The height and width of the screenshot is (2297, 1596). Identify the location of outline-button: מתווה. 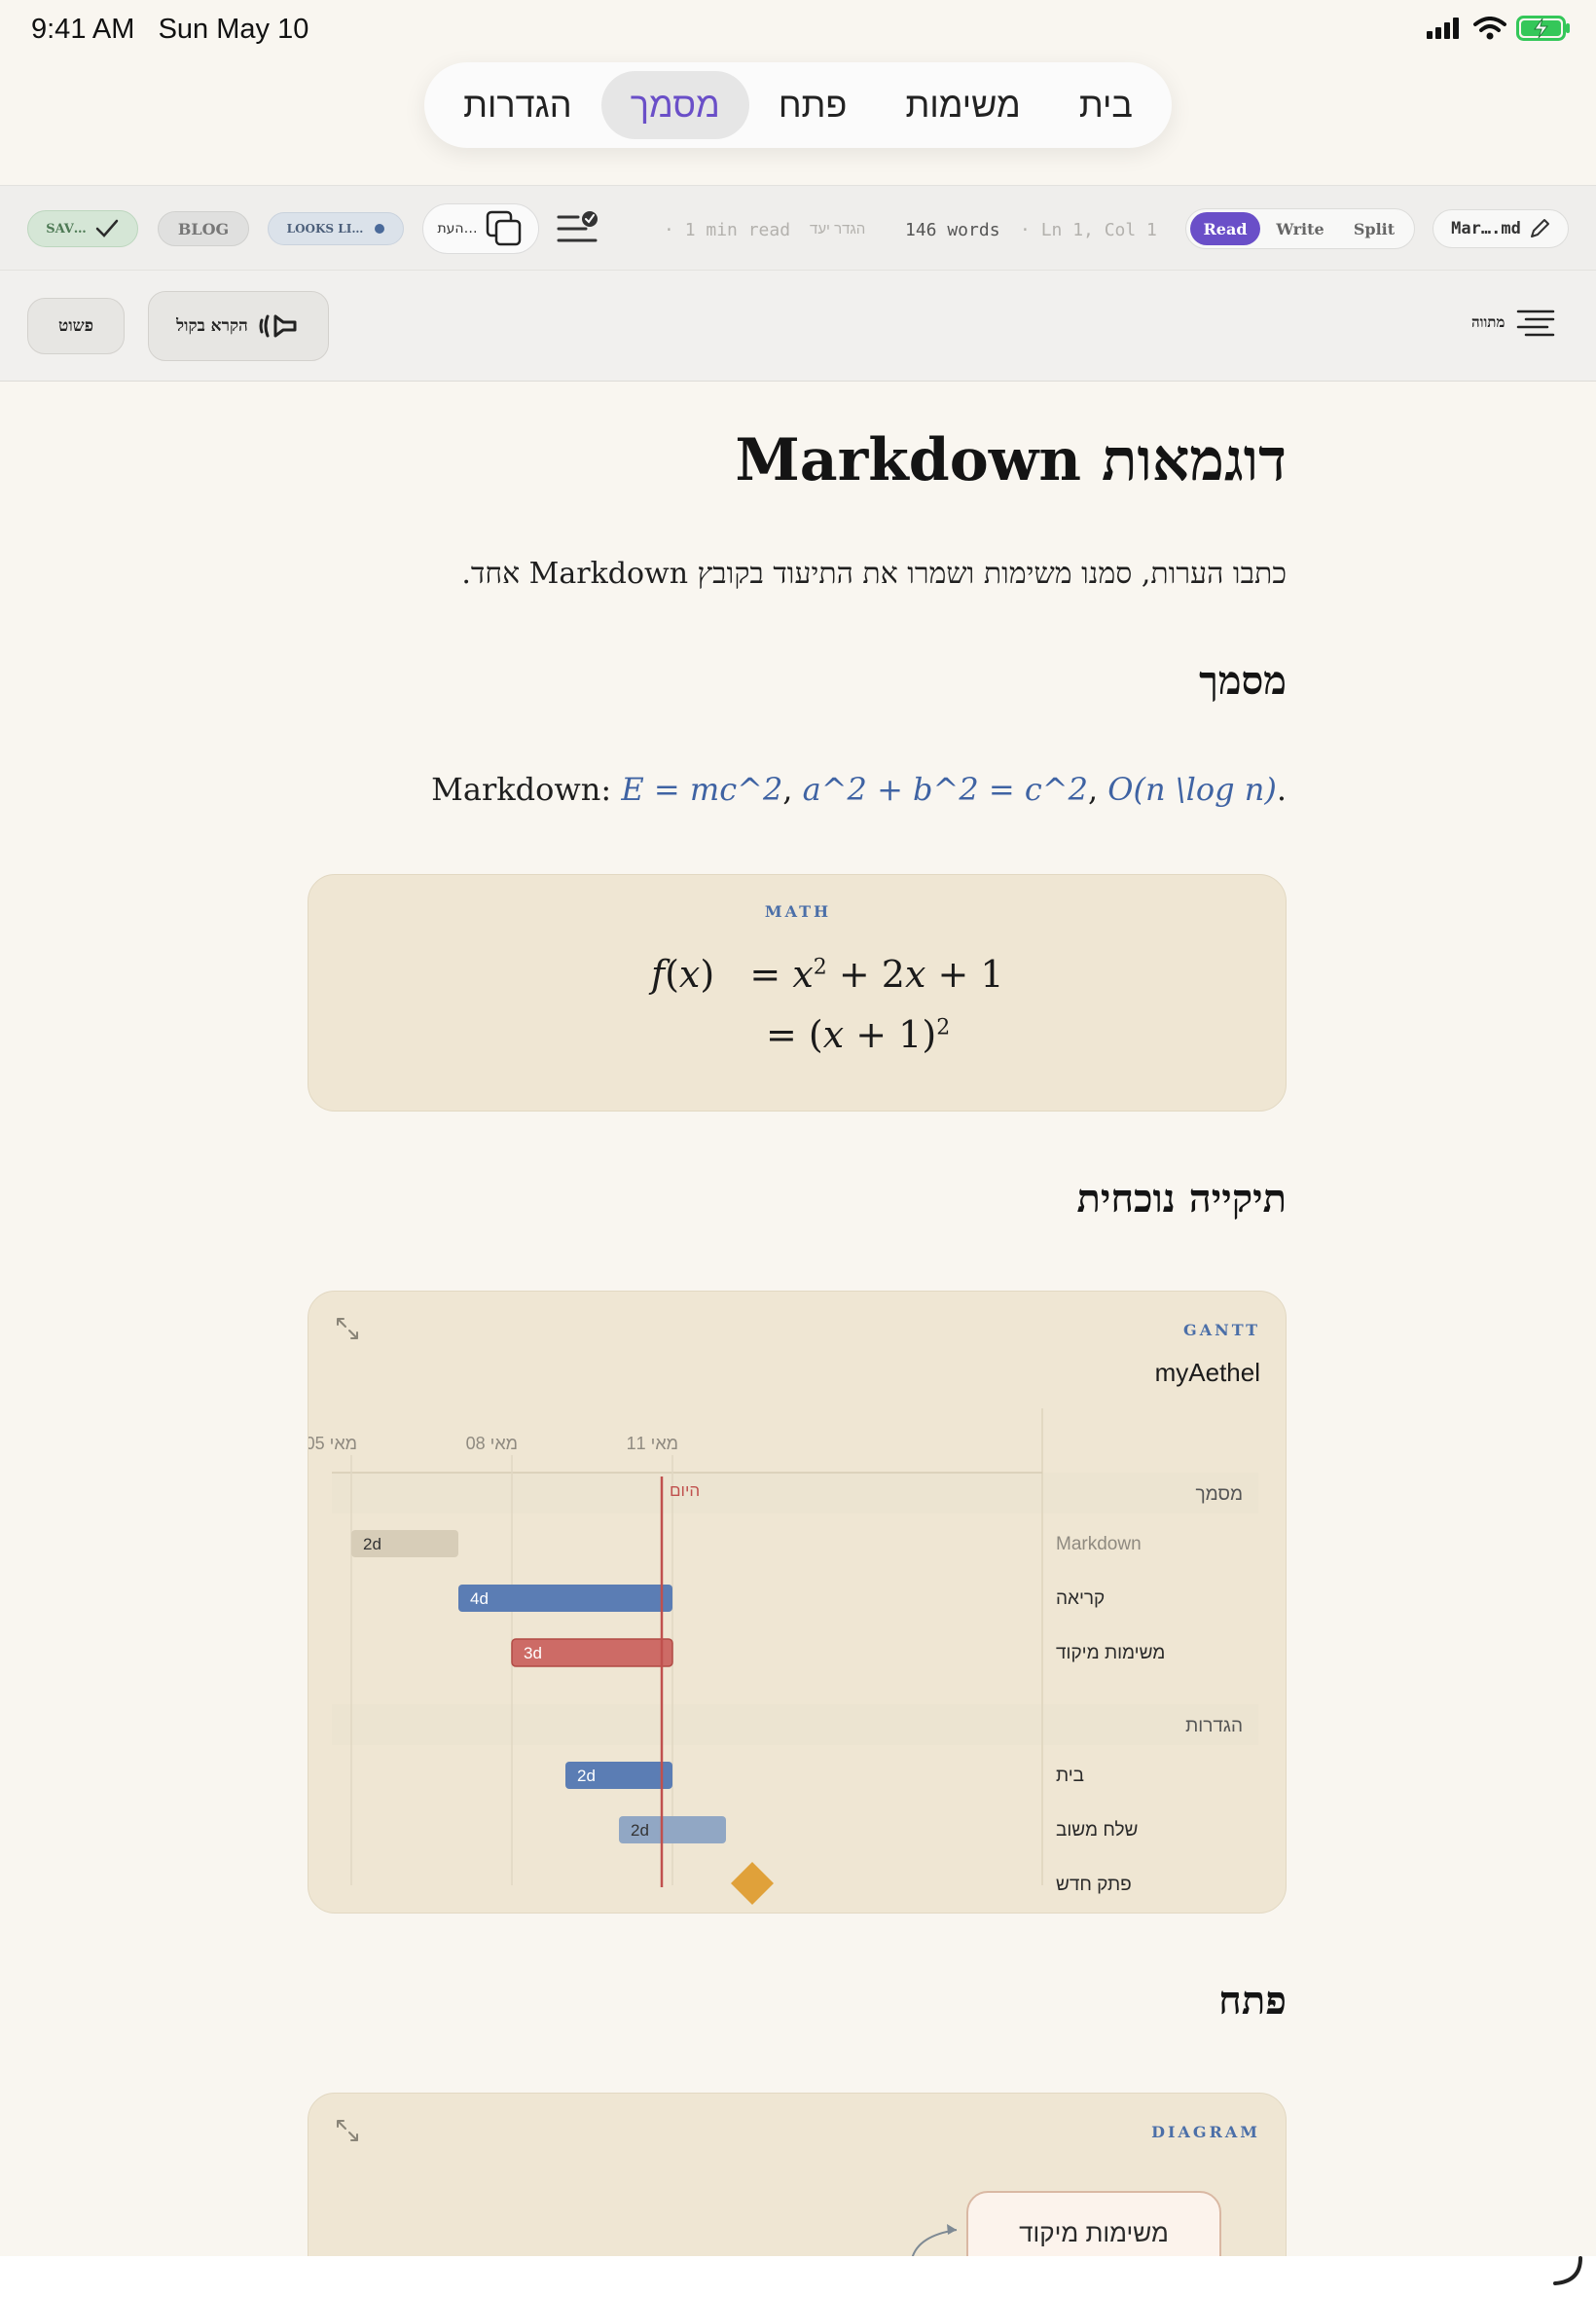
(1513, 322).